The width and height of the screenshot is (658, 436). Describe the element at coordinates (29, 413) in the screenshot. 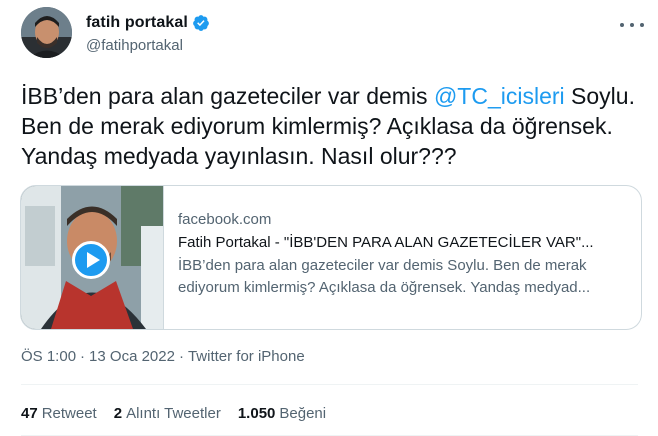

I see `retweets-count: 47` at that location.